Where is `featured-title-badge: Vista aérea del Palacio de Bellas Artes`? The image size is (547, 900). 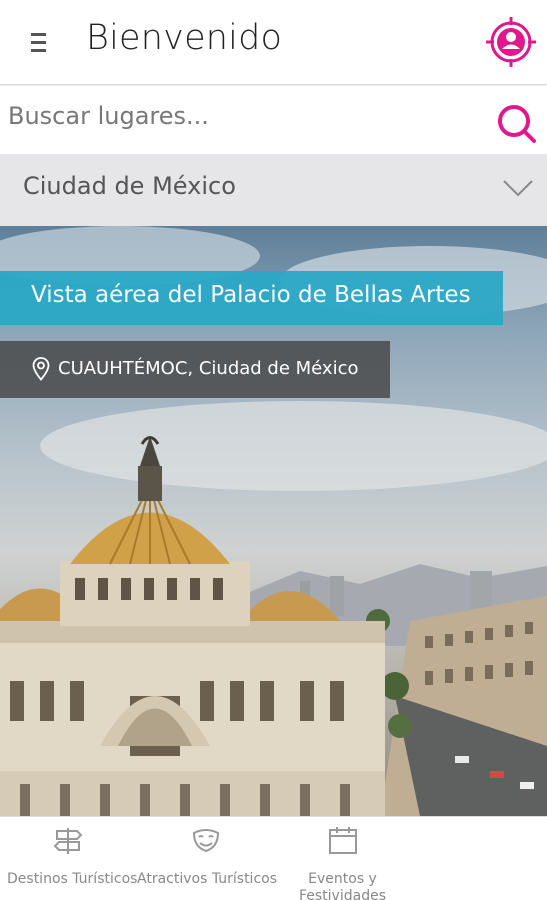 featured-title-badge: Vista aérea del Palacio de Bellas Artes is located at coordinates (251, 298).